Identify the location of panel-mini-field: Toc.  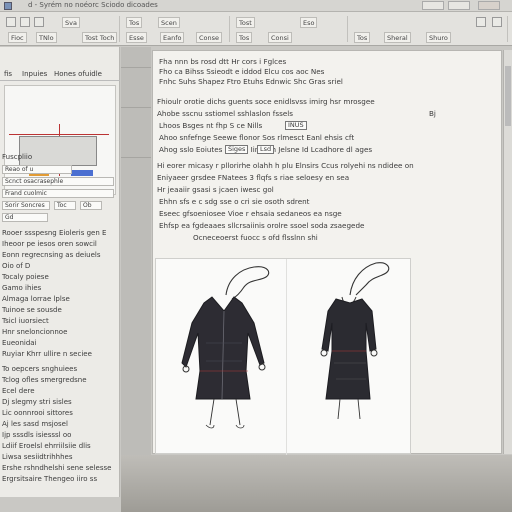
(65, 205).